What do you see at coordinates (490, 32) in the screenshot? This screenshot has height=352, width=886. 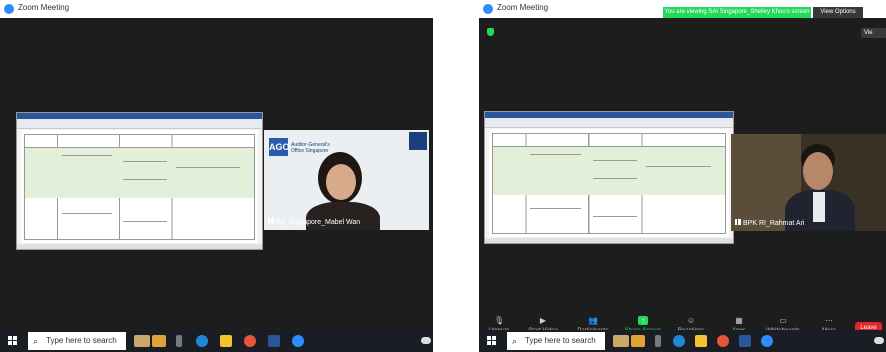 I see `security-shield-icon` at bounding box center [490, 32].